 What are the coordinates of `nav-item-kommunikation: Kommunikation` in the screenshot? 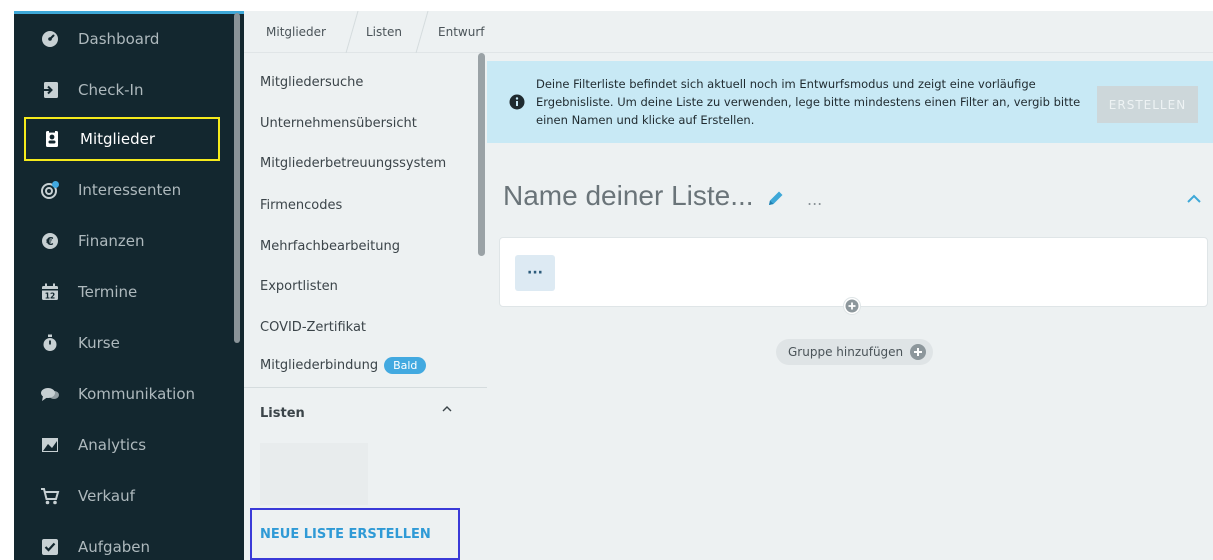 It's located at (122, 394).